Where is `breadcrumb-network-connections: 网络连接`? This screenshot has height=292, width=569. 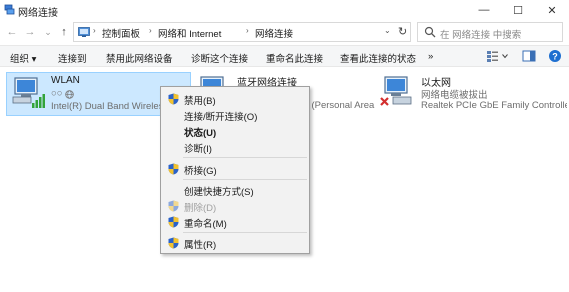
breadcrumb-network-connections: 网络连接 is located at coordinates (274, 33).